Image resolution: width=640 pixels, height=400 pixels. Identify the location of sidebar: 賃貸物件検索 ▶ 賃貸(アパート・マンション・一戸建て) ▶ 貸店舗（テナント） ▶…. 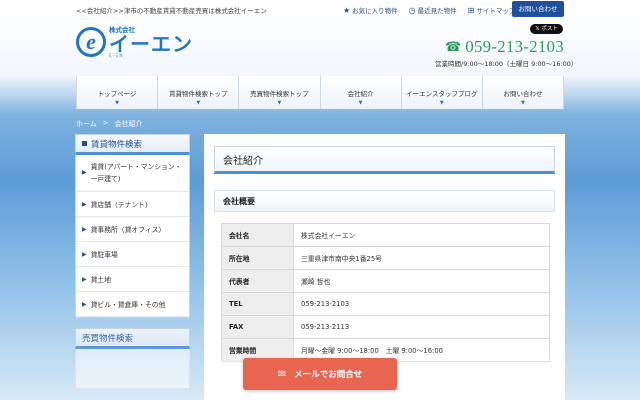
(132, 261).